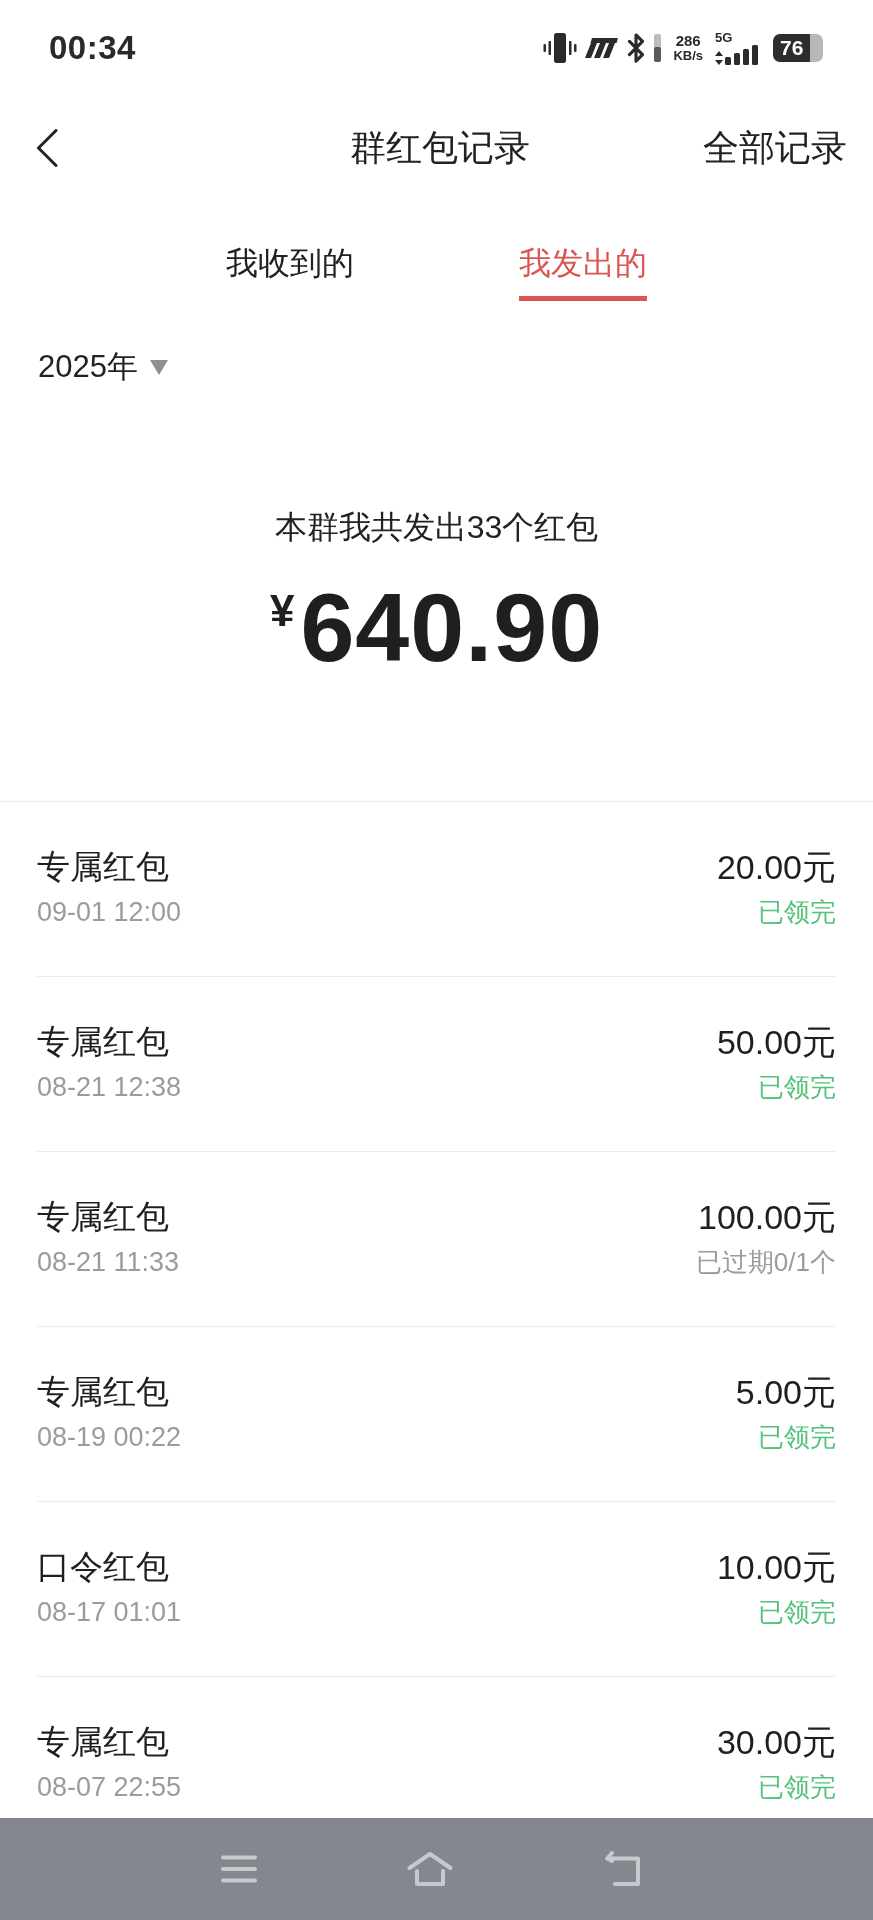 The width and height of the screenshot is (873, 1920). I want to click on total-amount: 640.90, so click(452, 628).